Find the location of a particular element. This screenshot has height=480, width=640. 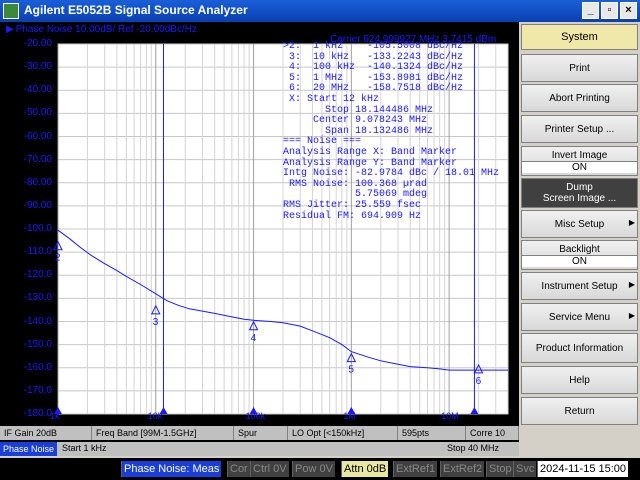

marker-label-2: 2 is located at coordinates (58, 258).